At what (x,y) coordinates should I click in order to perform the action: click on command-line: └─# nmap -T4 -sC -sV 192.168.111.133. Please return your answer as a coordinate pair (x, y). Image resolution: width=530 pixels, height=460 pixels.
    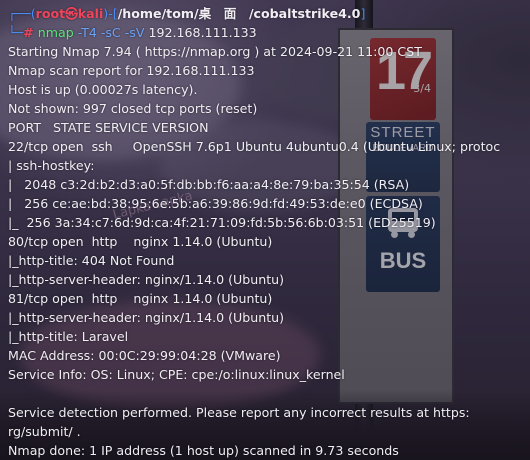
    Looking at the image, I should click on (132, 32).